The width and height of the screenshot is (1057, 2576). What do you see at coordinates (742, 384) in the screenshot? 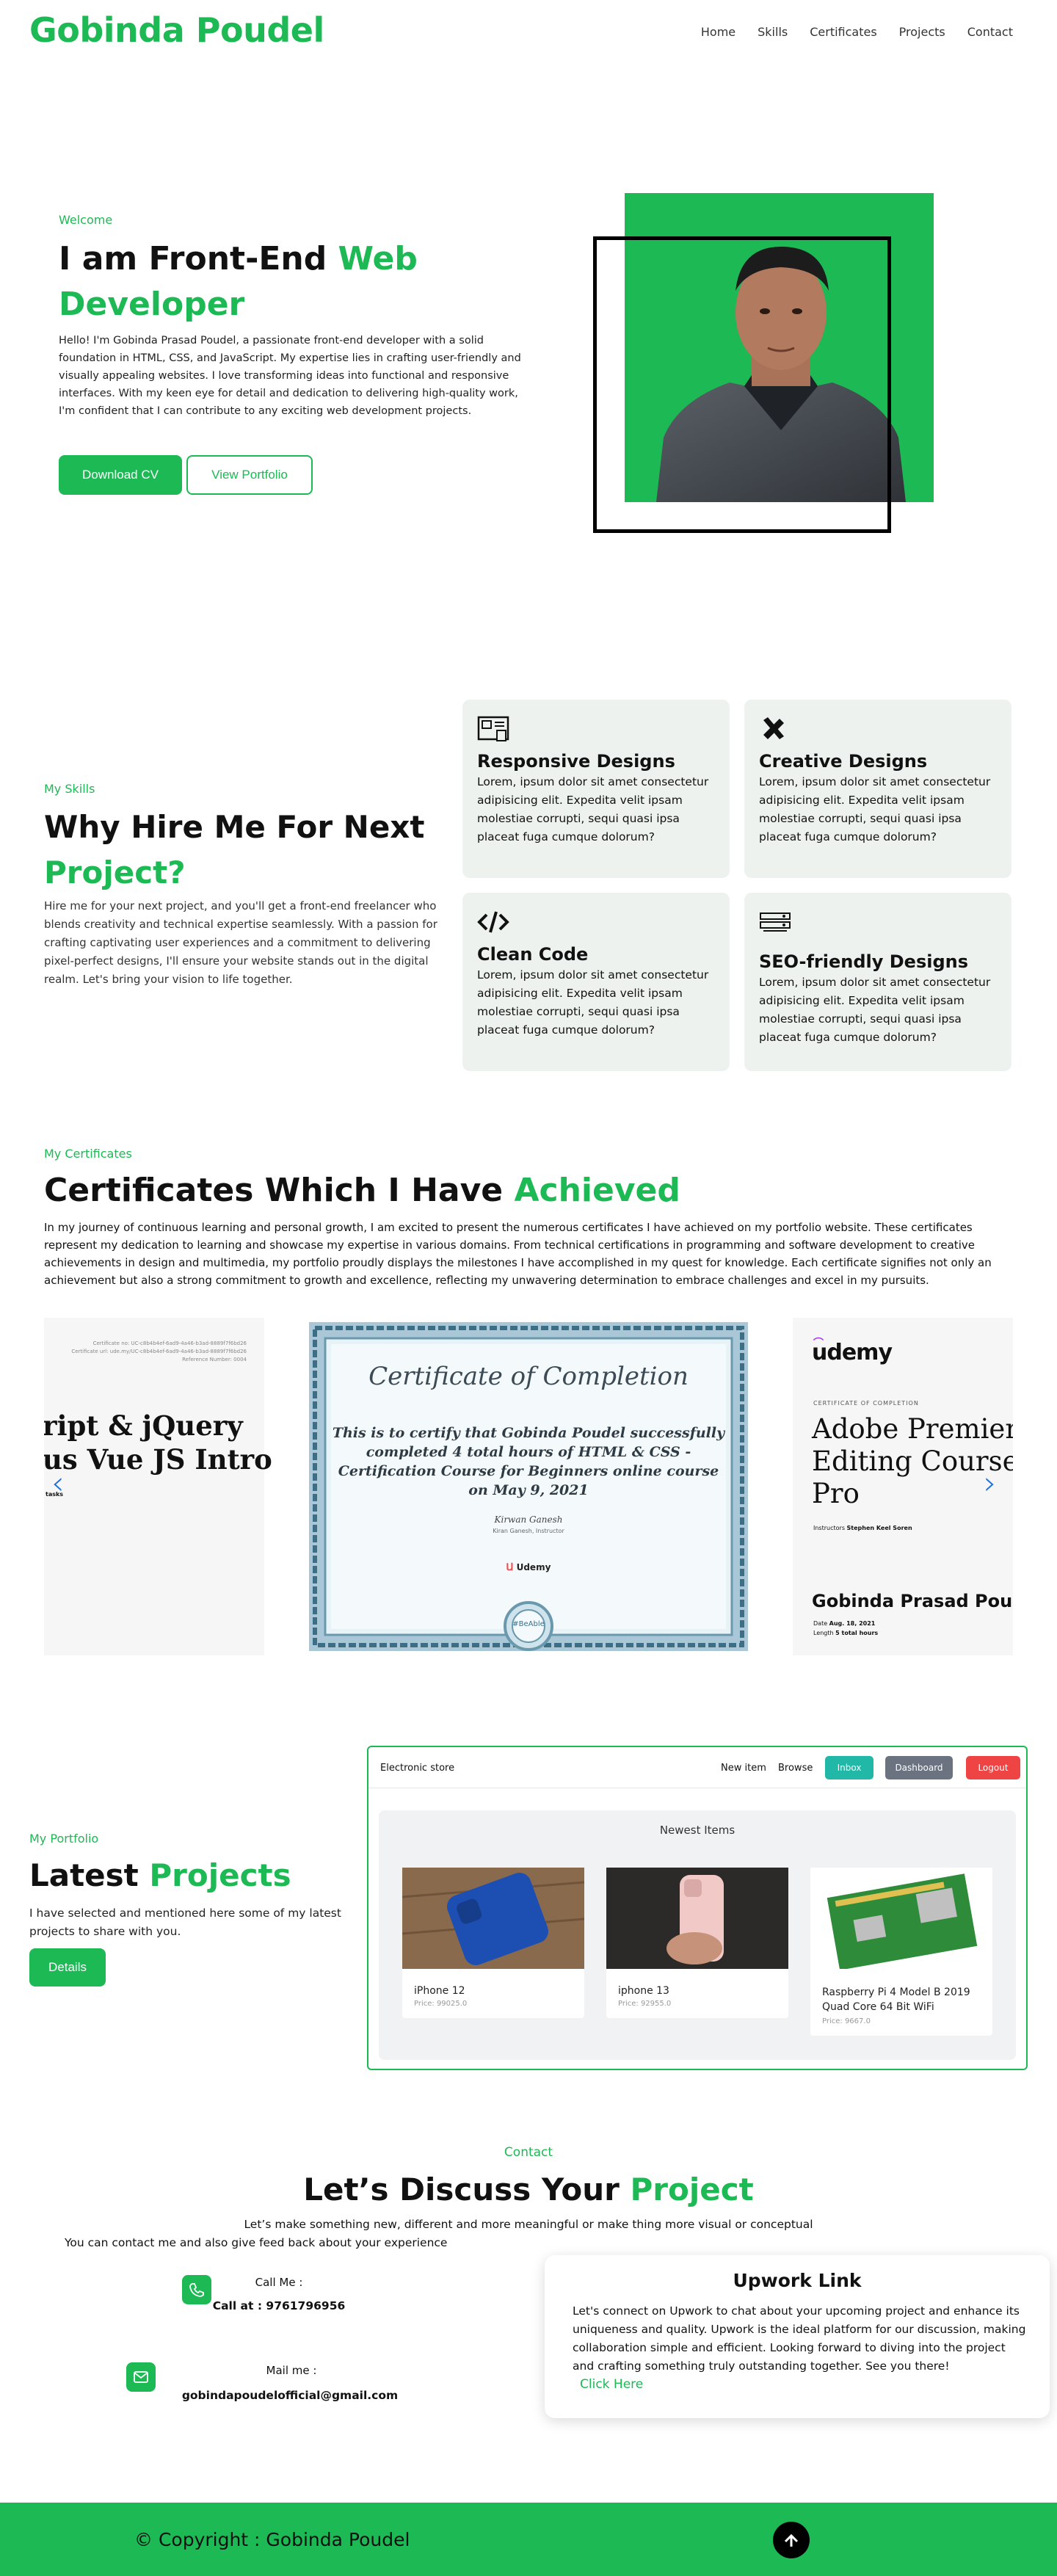
I see `hero-photo-frame` at bounding box center [742, 384].